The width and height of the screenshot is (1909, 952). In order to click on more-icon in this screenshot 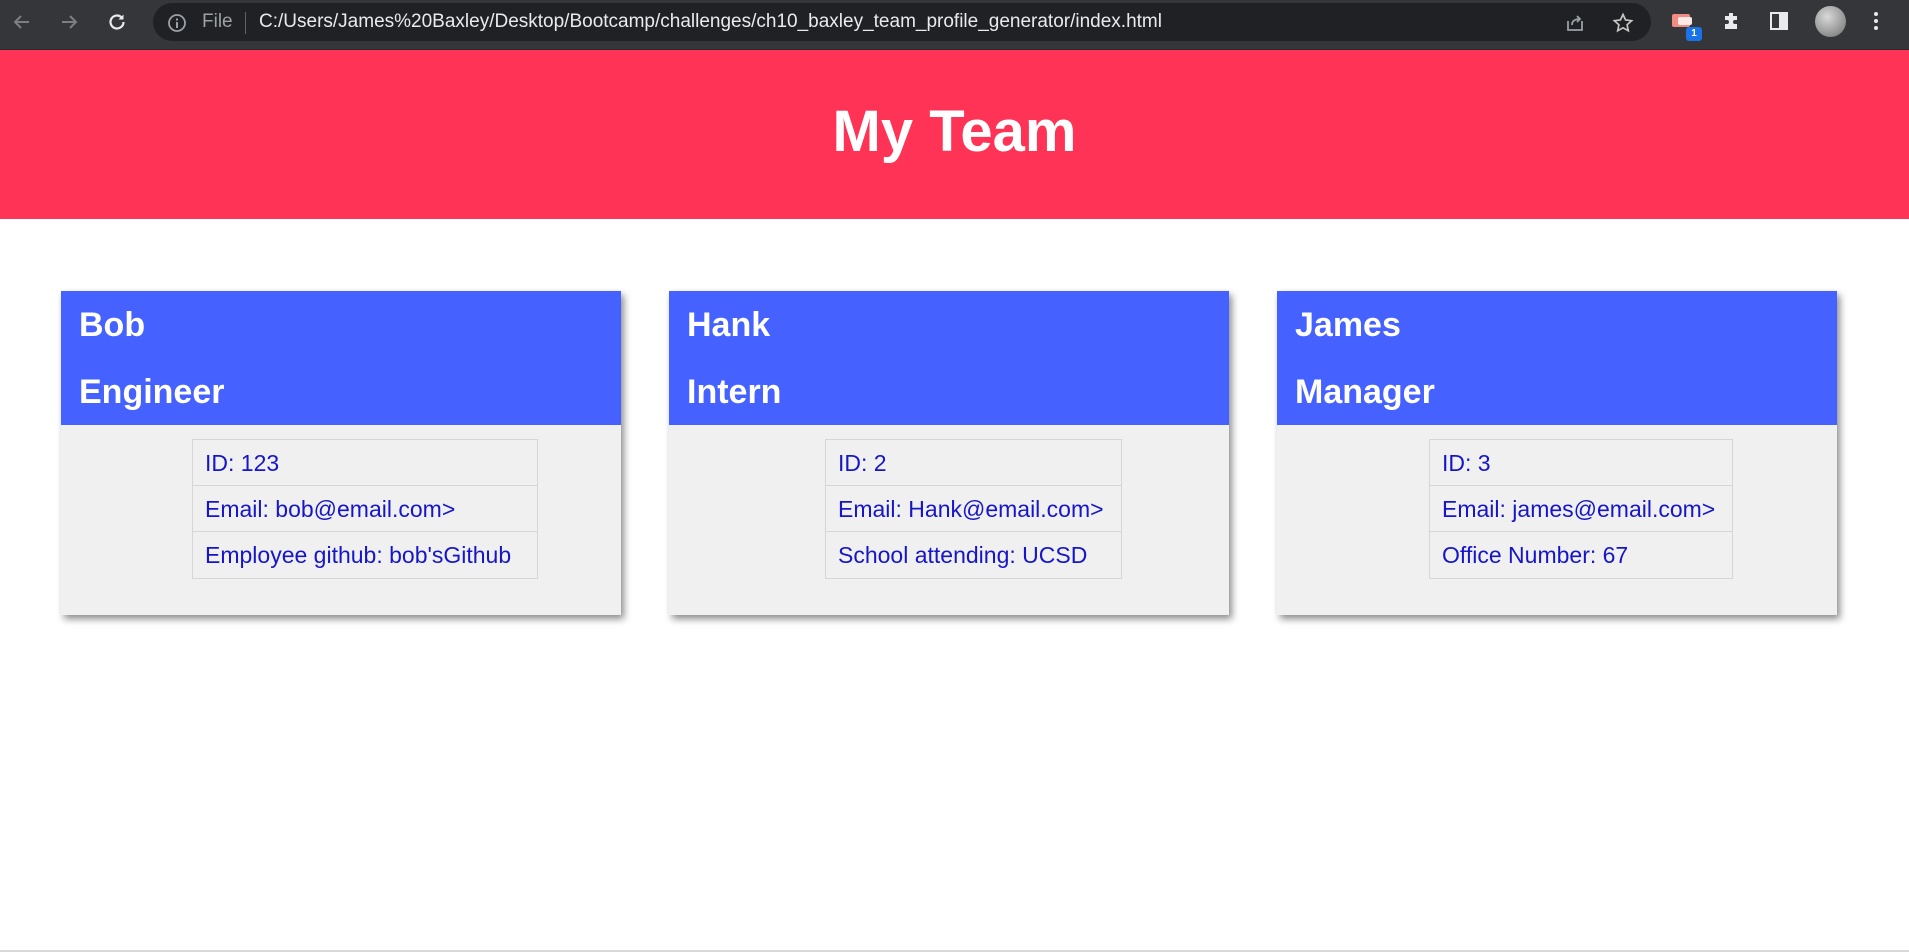, I will do `click(1876, 23)`.